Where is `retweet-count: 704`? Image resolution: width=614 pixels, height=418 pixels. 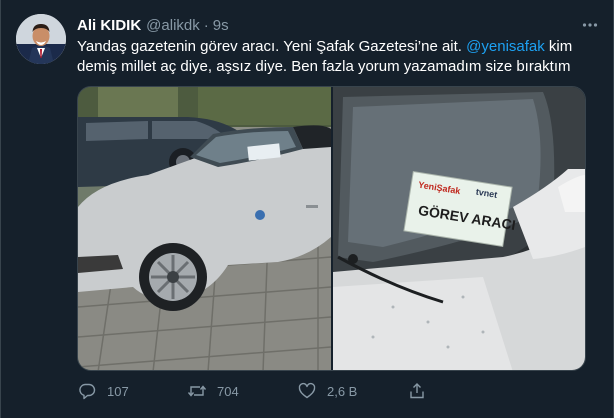 retweet-count: 704 is located at coordinates (228, 391).